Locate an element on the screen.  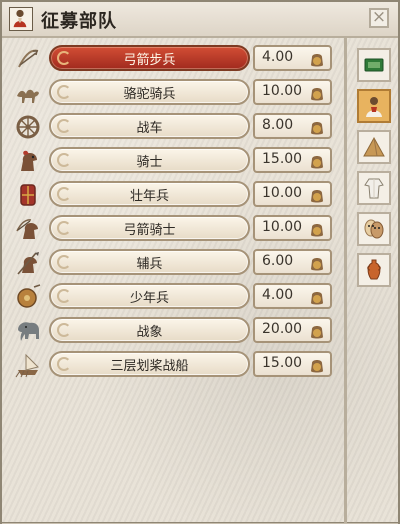
close-button: × is located at coordinates (379, 18).